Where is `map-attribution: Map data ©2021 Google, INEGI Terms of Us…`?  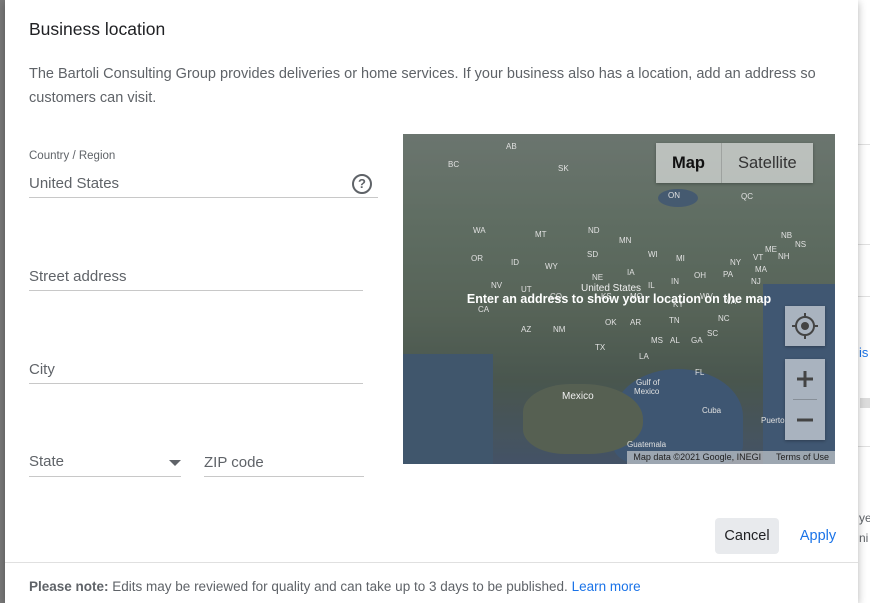 map-attribution: Map data ©2021 Google, INEGI Terms of Us… is located at coordinates (731, 457).